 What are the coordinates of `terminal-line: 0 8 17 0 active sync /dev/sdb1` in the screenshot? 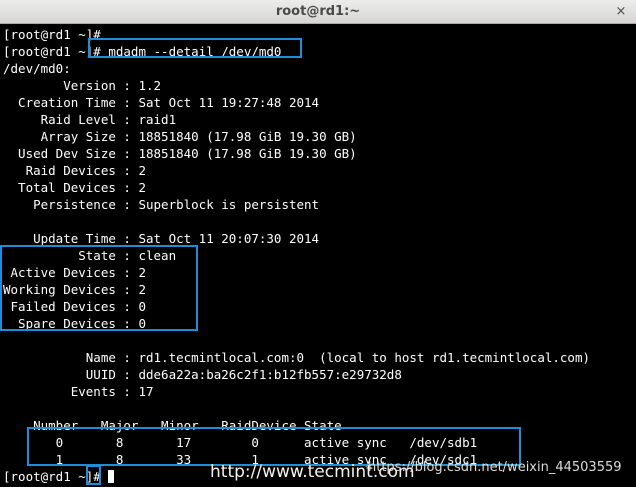 It's located at (240, 442).